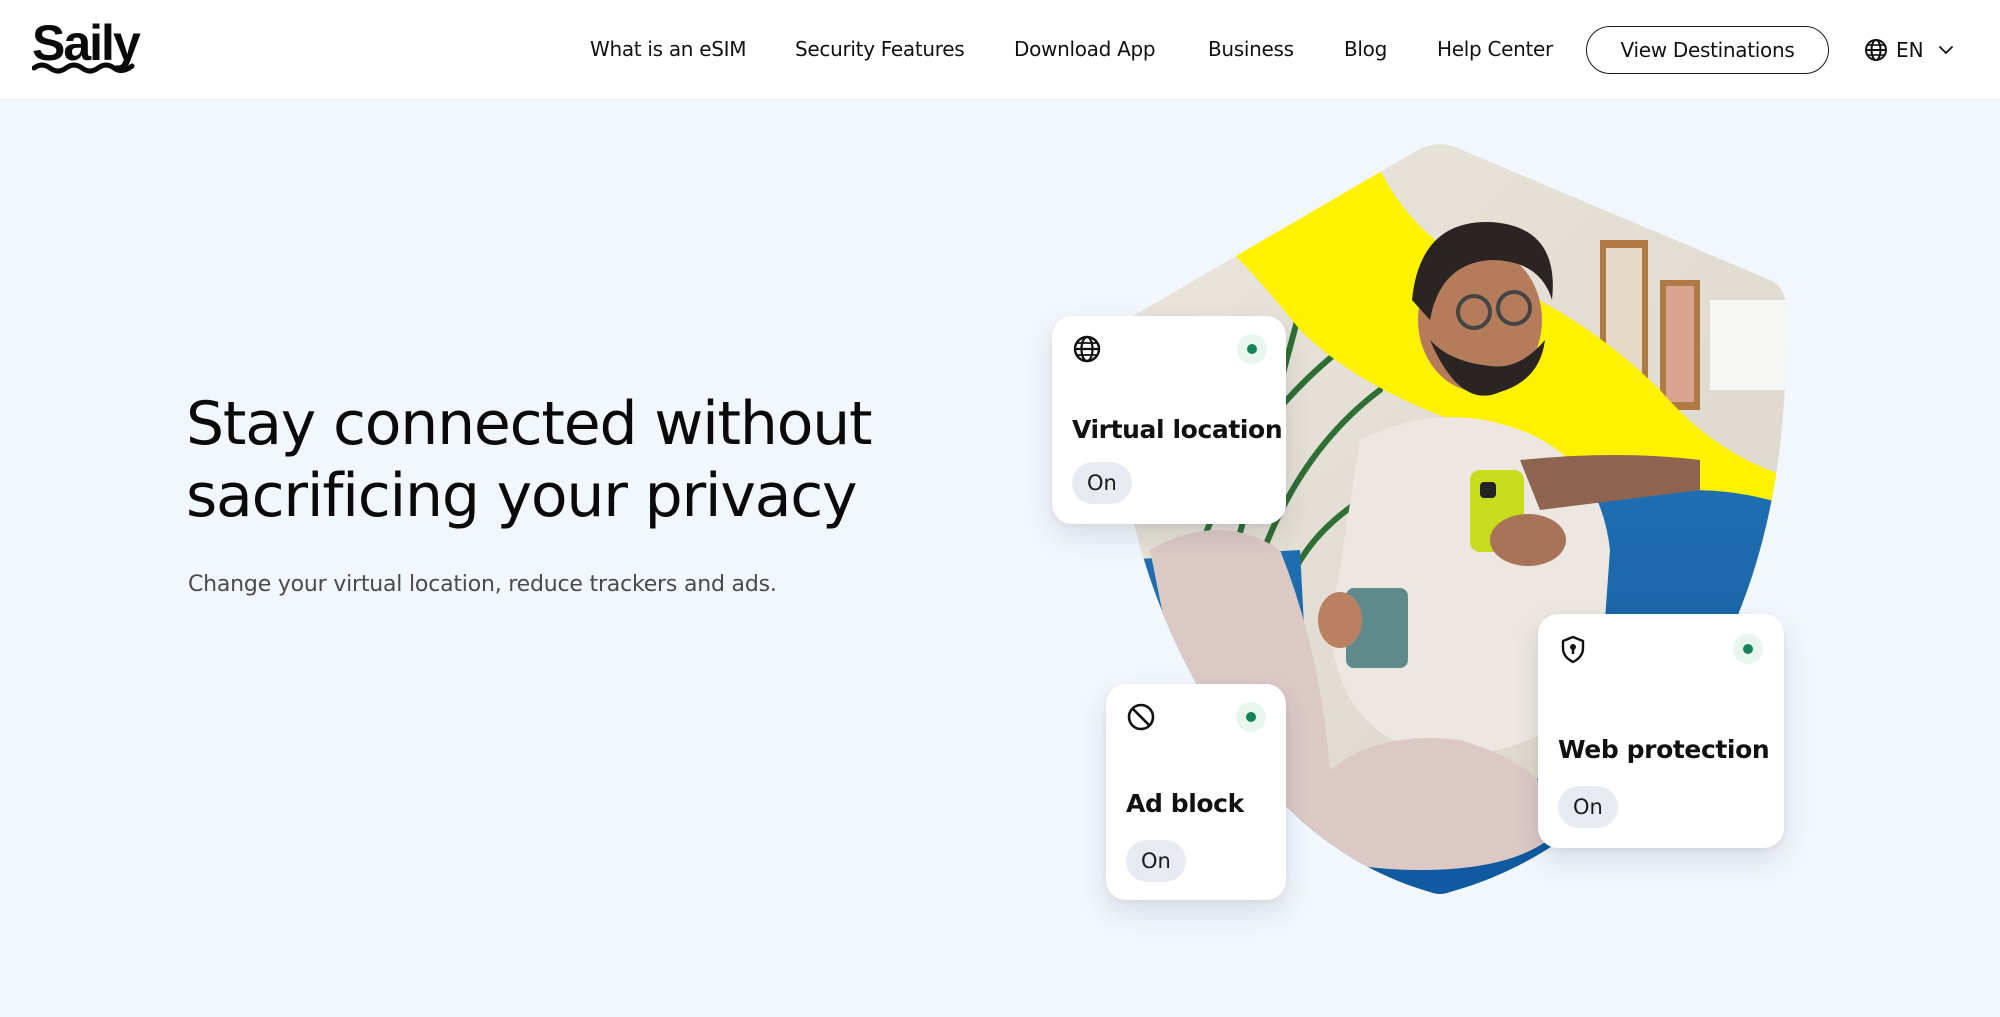 This screenshot has height=1017, width=2000. I want to click on feature-card-web-protection: Web protection On, so click(1661, 731).